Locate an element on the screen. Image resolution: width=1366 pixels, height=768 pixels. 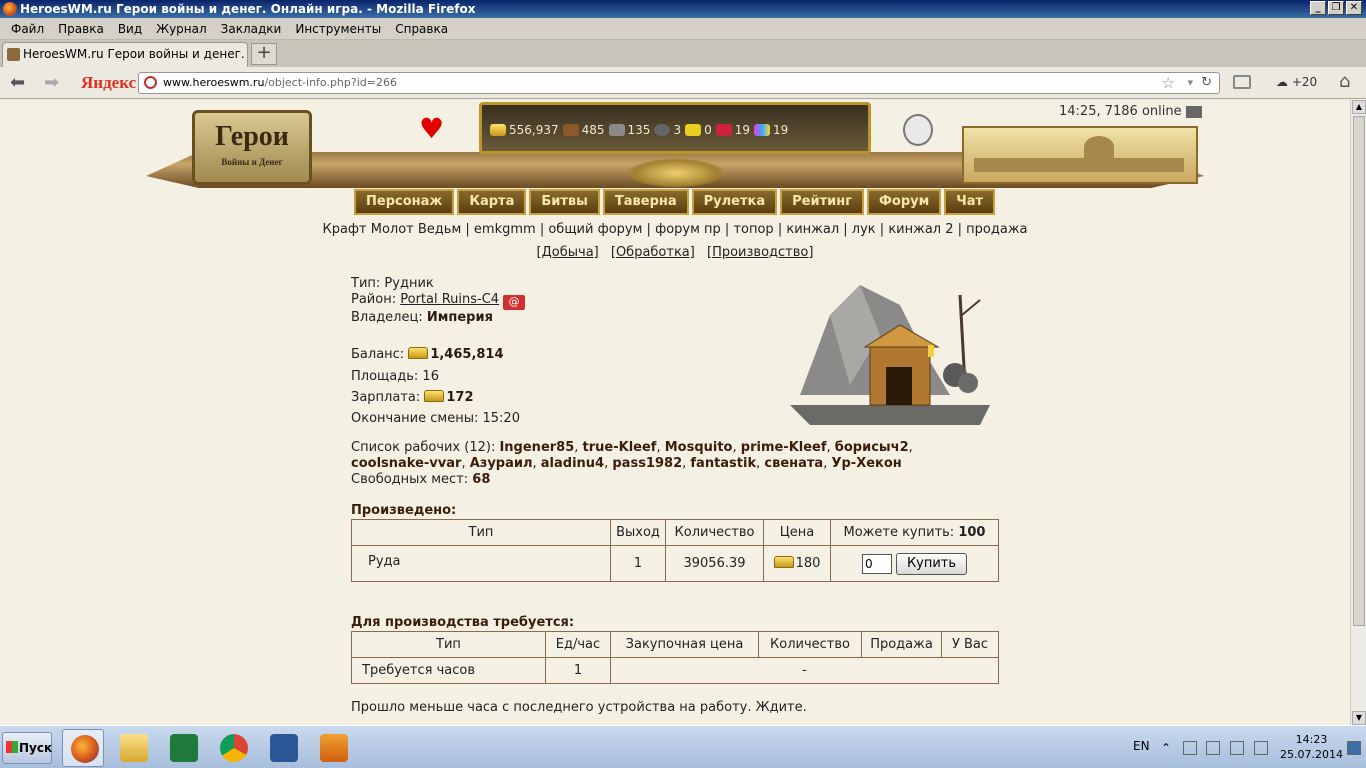
owner-value: Империя is located at coordinates (459, 317).